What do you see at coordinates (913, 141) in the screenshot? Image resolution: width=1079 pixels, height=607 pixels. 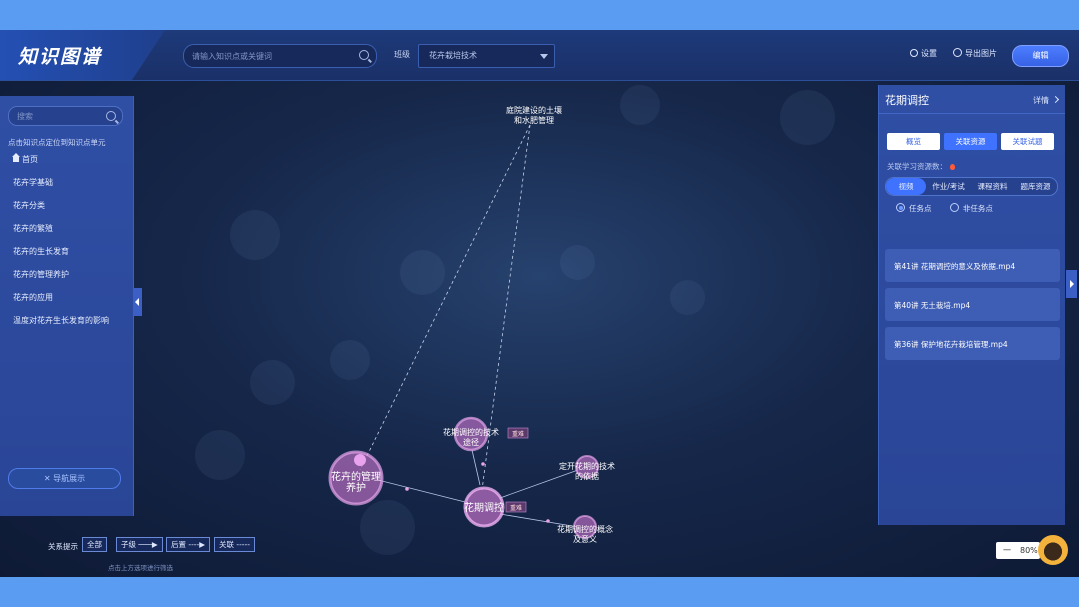 I see `tab-overview: 概览` at bounding box center [913, 141].